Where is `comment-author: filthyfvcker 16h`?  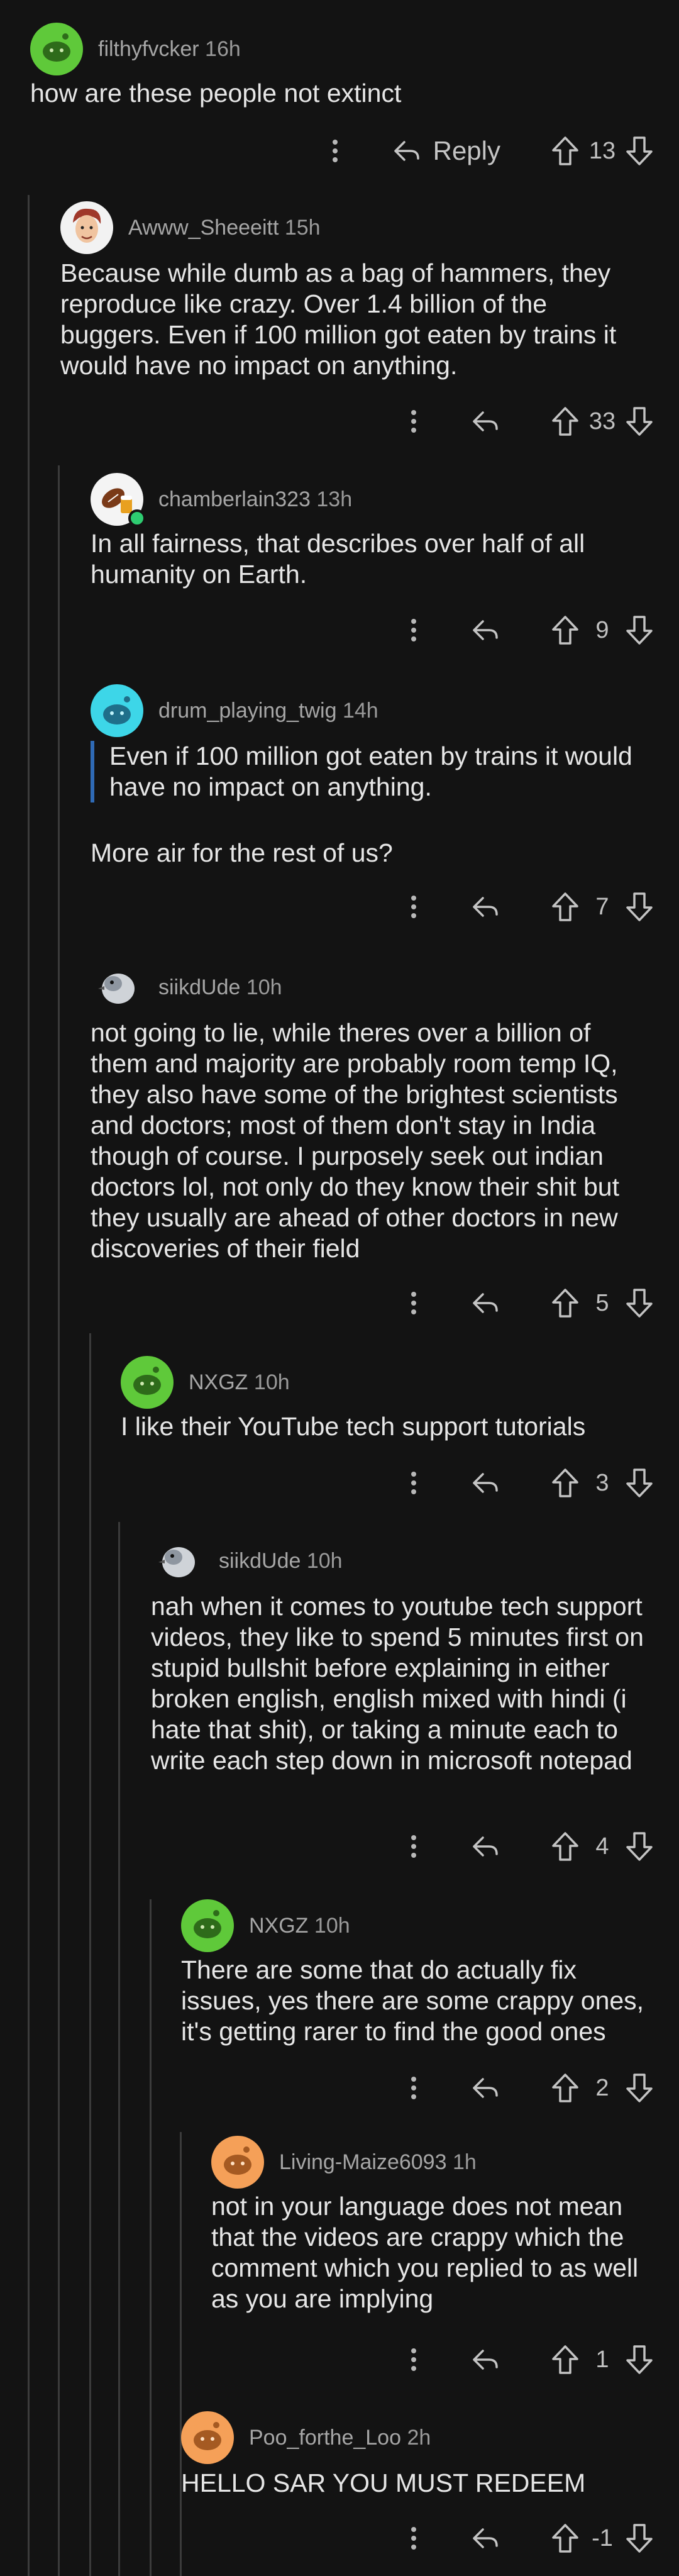
comment-author: filthyfvcker 16h is located at coordinates (169, 49).